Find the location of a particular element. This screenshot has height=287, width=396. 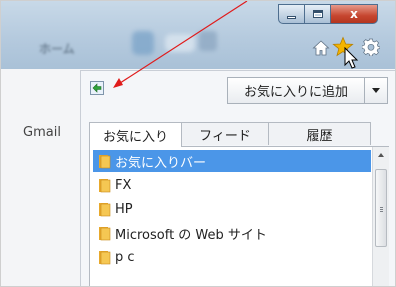

blurred-tab-icon is located at coordinates (143, 43).